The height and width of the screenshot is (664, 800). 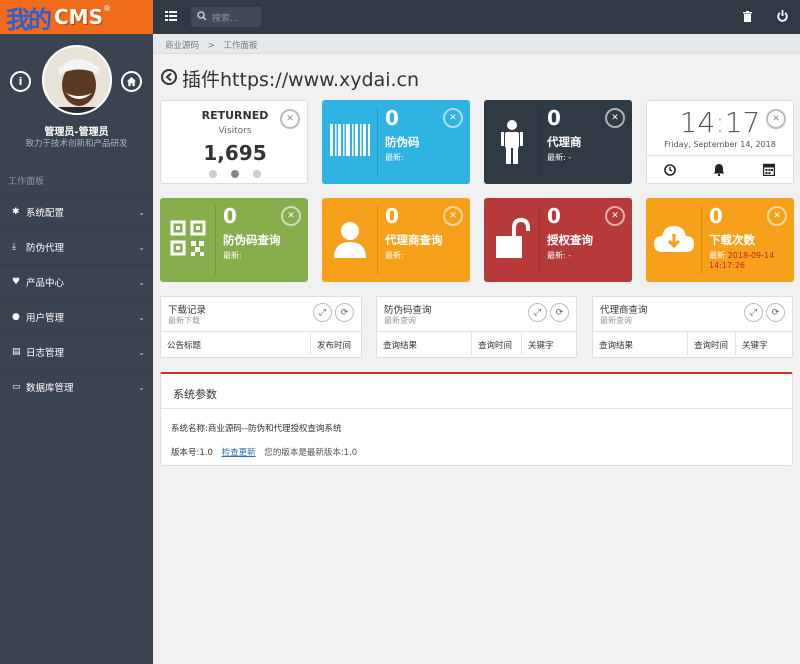 What do you see at coordinates (414, 240) in the screenshot?
I see `stat-label: 代理商查询` at bounding box center [414, 240].